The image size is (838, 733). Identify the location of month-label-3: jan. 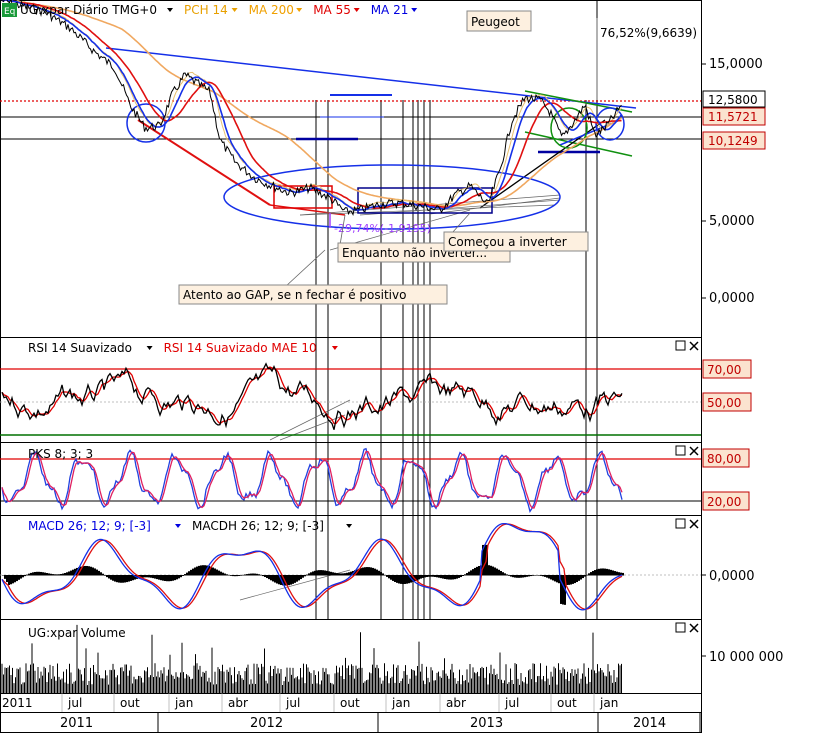
(183, 703).